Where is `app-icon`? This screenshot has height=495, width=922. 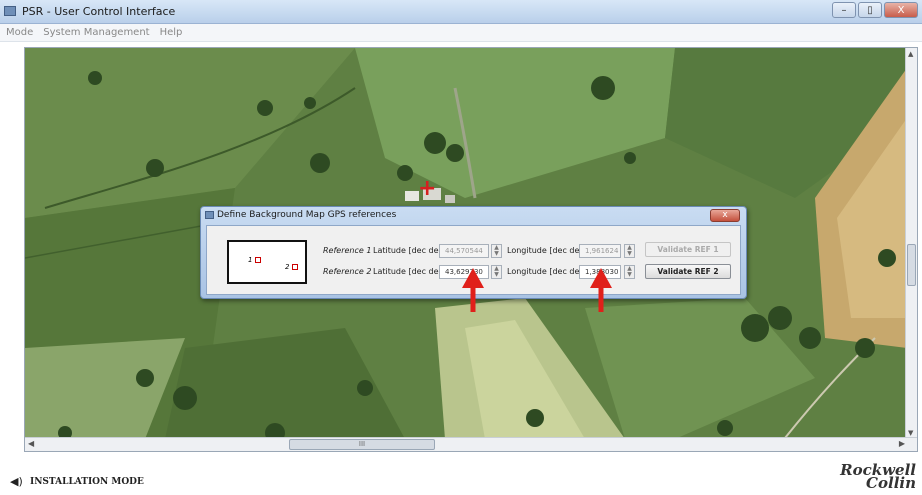
app-icon is located at coordinates (10, 11).